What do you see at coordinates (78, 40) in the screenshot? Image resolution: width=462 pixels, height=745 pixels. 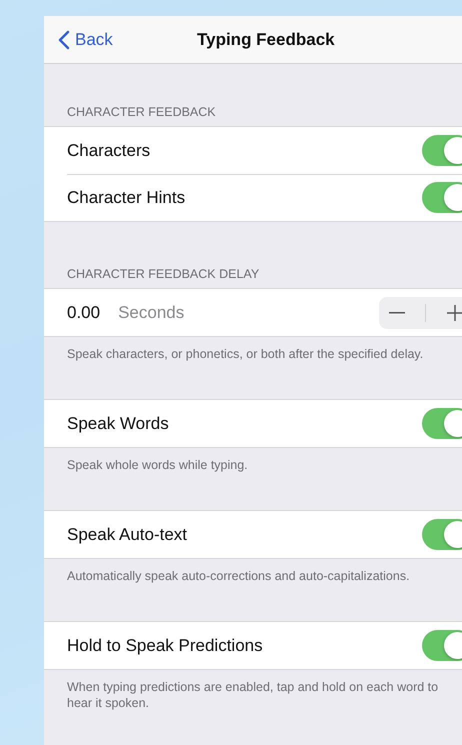 I see `back-button: Back` at bounding box center [78, 40].